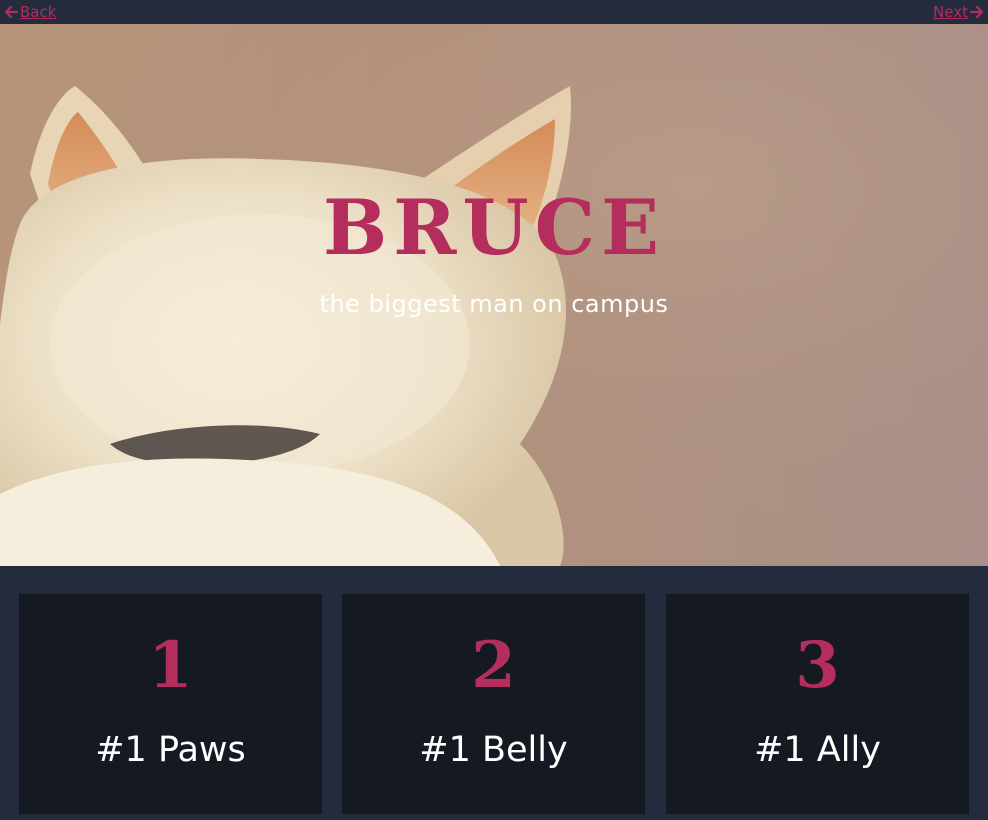 Image resolution: width=988 pixels, height=820 pixels. I want to click on back-link-label: Back, so click(38, 12).